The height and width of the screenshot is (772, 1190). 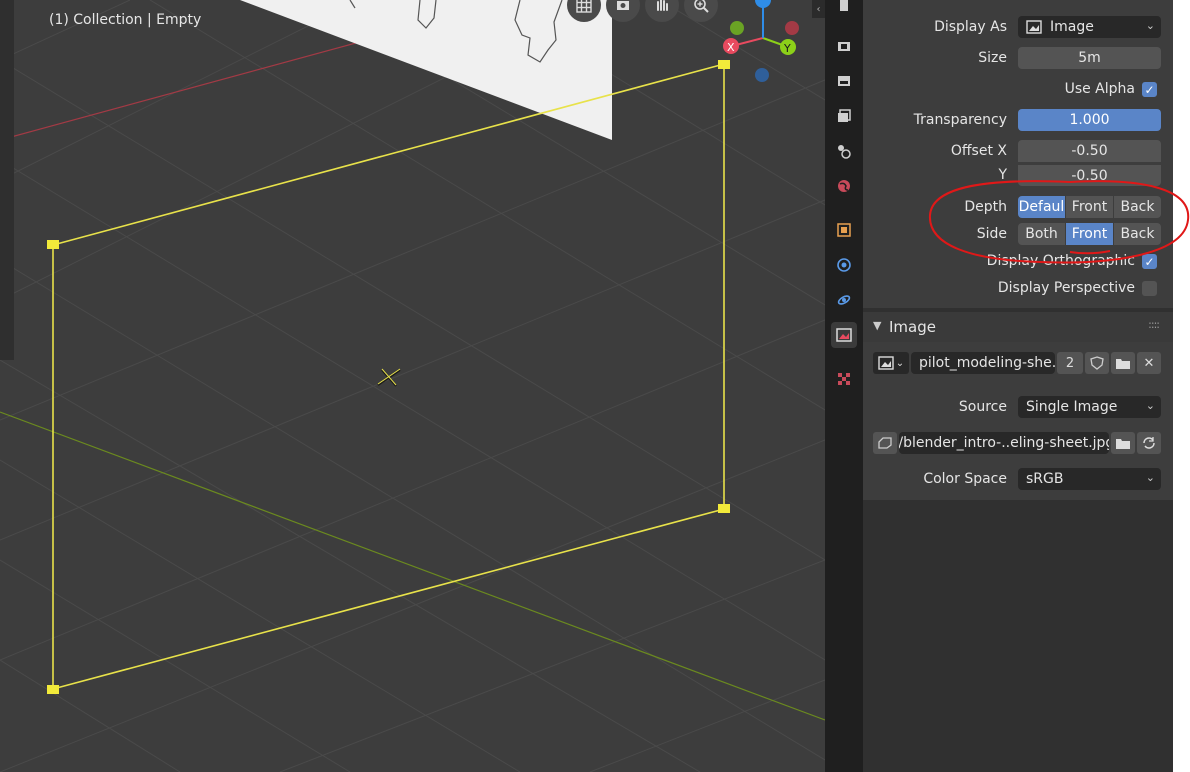 I want to click on source-value: Single Image, so click(x=1072, y=407).